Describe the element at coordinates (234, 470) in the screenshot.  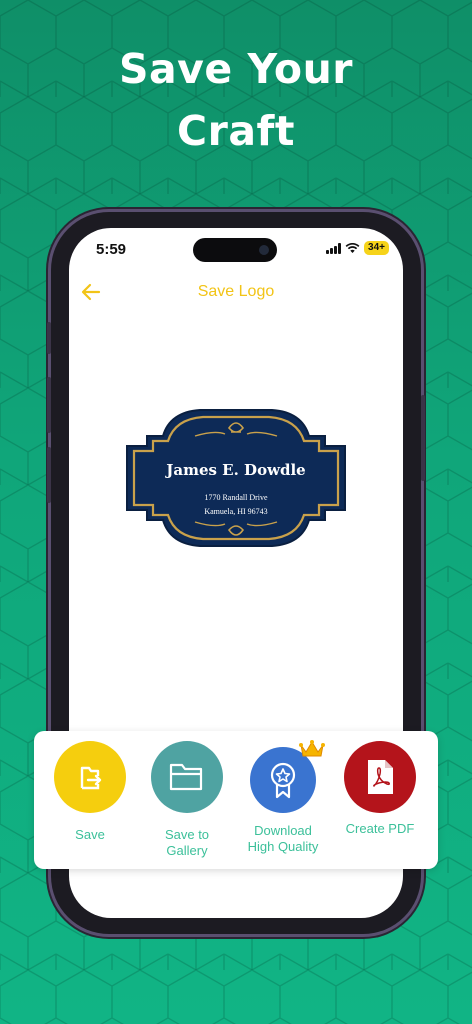
I see `logo-name: James E. Dowdle` at that location.